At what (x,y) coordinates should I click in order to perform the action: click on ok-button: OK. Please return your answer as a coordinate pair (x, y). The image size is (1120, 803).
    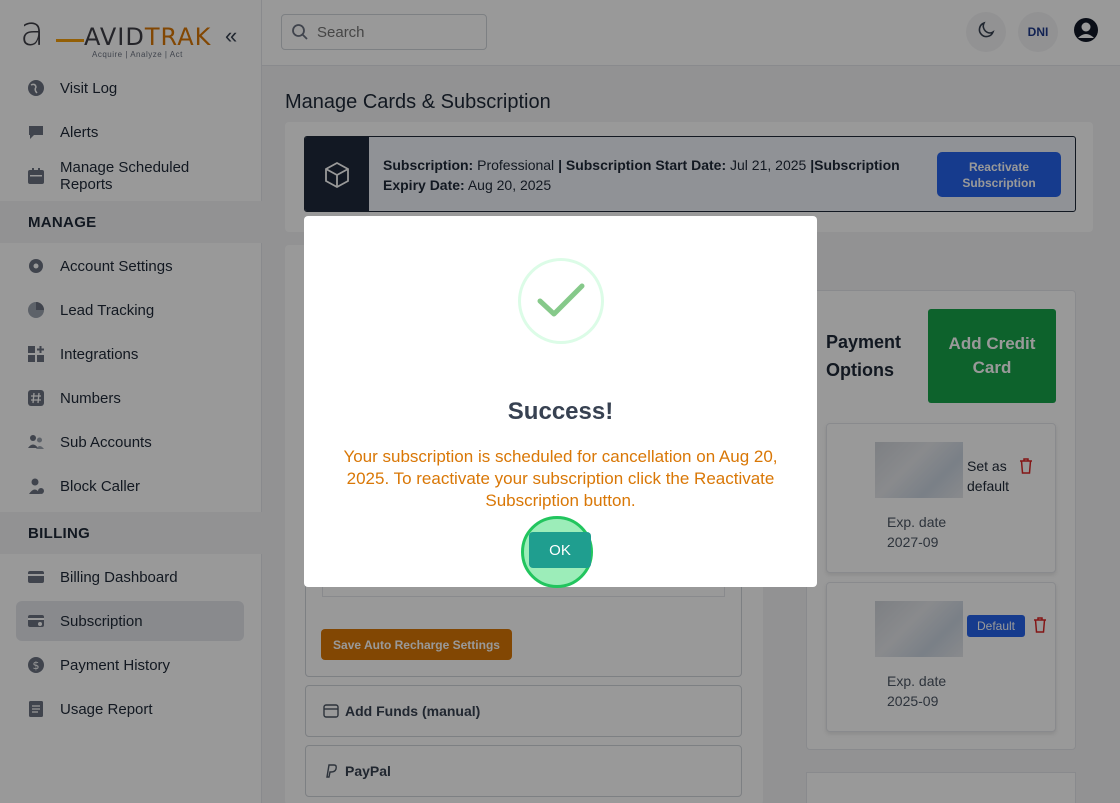
    Looking at the image, I should click on (560, 550).